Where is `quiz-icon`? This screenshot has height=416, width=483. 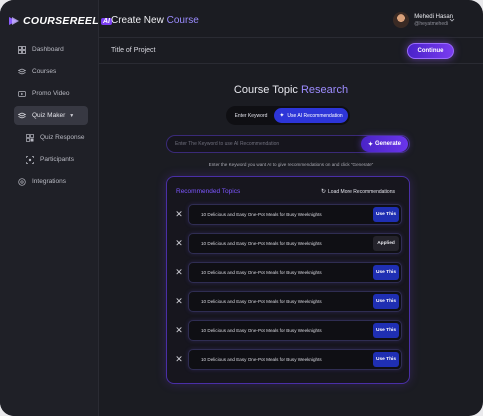
quiz-icon is located at coordinates (22, 116).